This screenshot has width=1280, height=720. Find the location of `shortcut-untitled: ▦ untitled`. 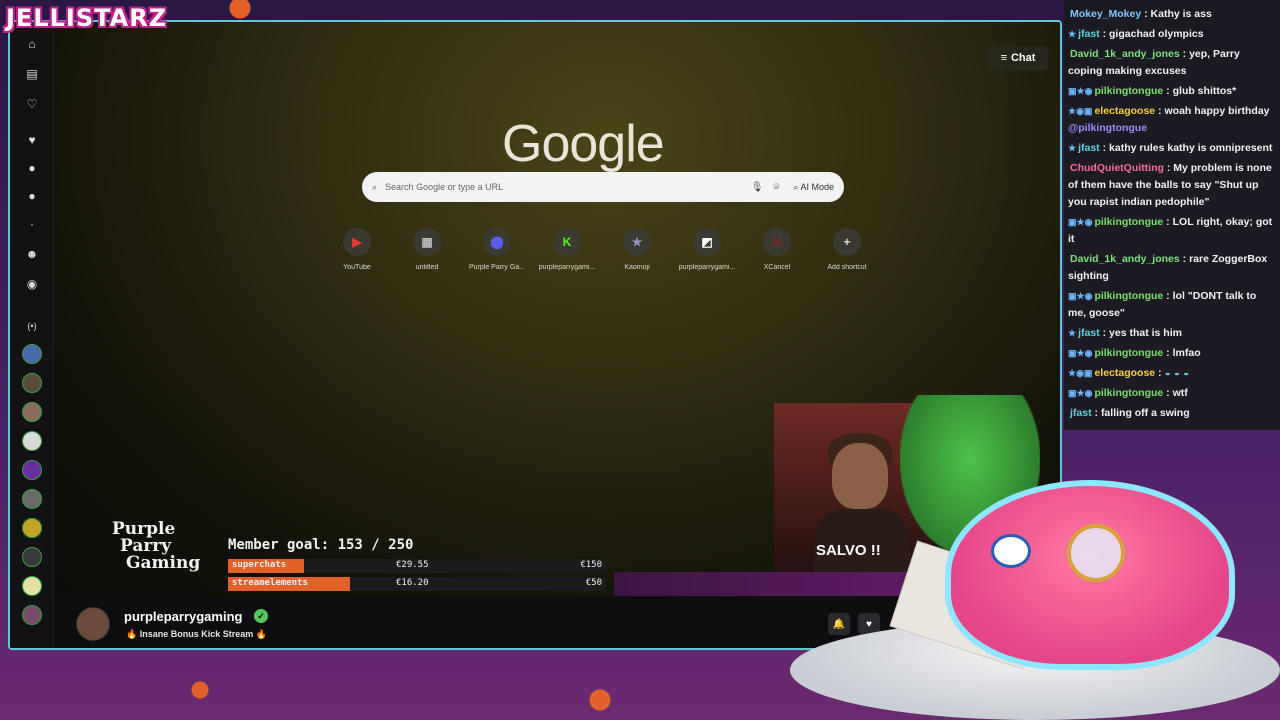

shortcut-untitled: ▦ untitled is located at coordinates (427, 249).